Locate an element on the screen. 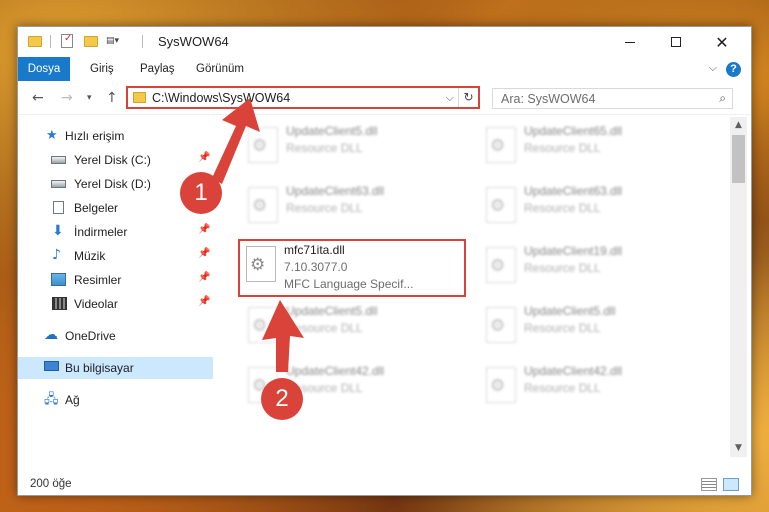 This screenshot has width=769, height=512. picture-icon is located at coordinates (58, 279).